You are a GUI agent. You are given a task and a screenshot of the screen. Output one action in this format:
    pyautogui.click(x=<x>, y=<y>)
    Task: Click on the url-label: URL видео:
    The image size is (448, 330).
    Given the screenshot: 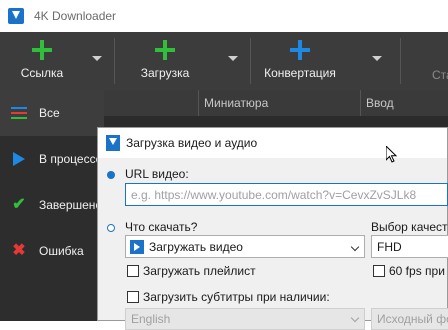 What is the action you would take?
    pyautogui.click(x=157, y=174)
    